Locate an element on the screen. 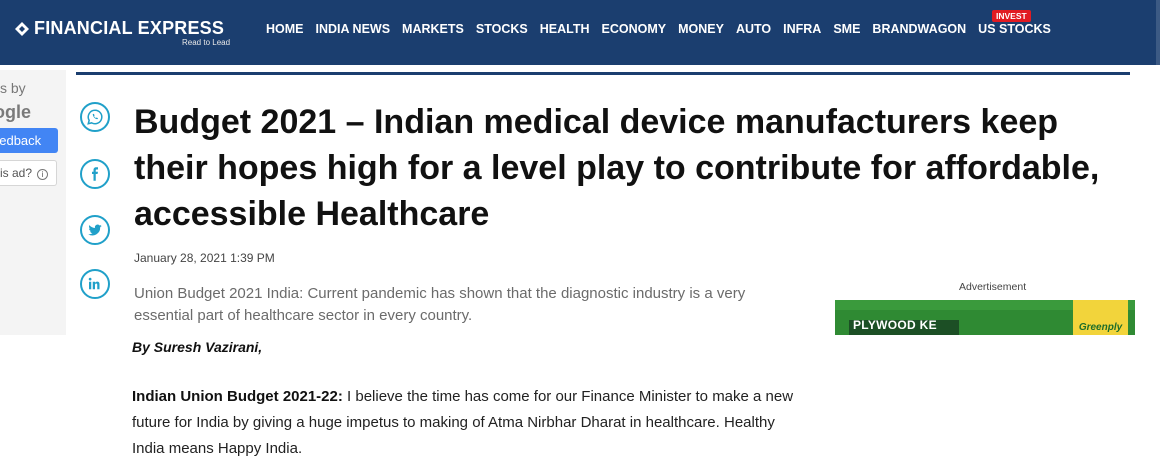  whatsapp-icon is located at coordinates (95, 117).